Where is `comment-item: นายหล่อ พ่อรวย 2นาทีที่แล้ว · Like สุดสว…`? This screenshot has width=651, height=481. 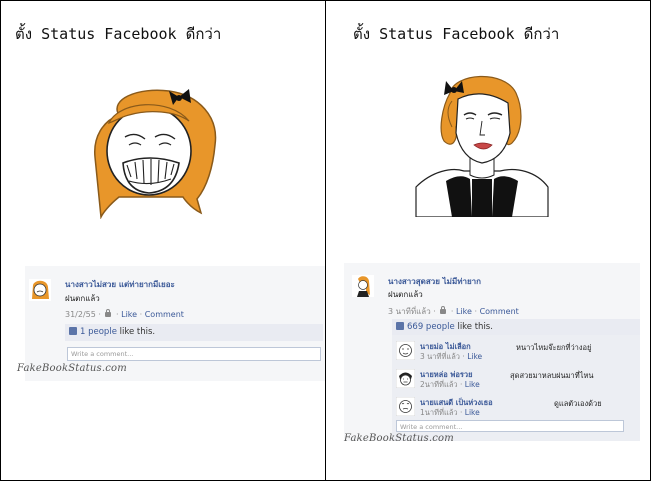
comment-item: นายหล่อ พ่อรวย 2นาทีที่แล้ว · Like สุดสว… is located at coordinates (516, 379).